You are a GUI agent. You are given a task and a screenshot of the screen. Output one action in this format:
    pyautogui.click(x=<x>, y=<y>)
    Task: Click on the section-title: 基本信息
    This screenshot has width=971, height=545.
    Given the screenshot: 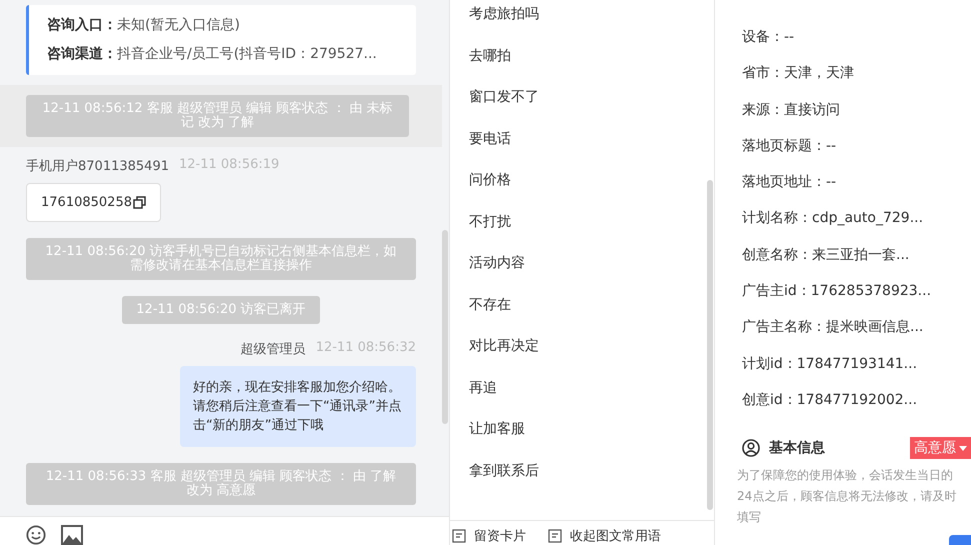 What is the action you would take?
    pyautogui.click(x=797, y=448)
    